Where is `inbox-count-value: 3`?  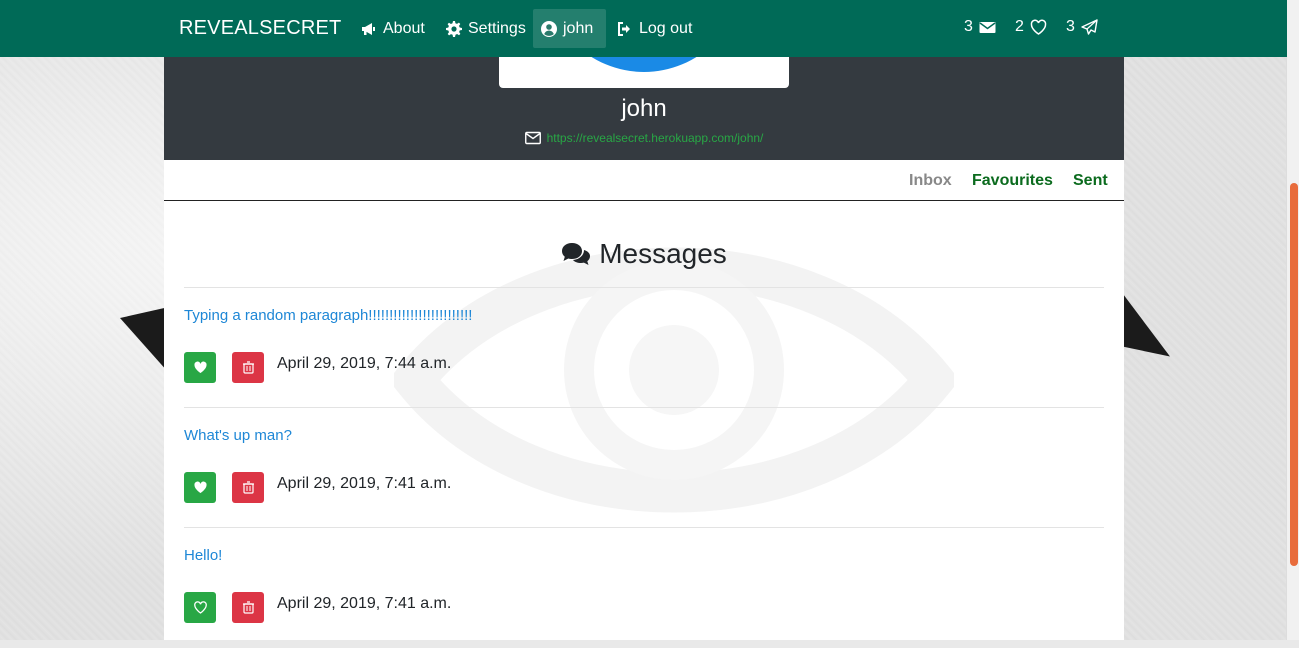 inbox-count-value: 3 is located at coordinates (968, 26).